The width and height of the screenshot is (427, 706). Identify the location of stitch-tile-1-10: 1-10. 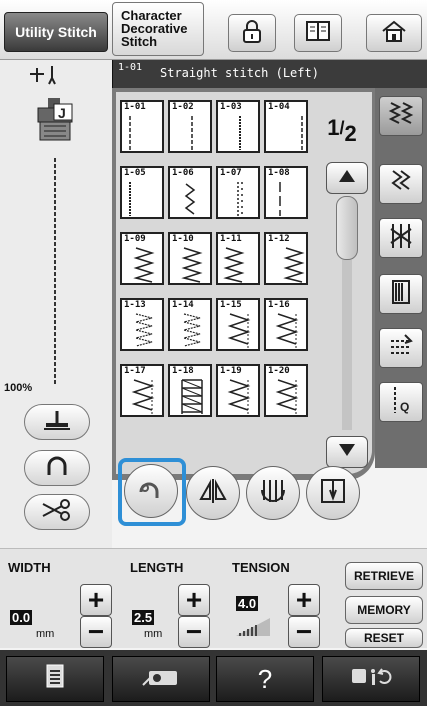
(190, 258).